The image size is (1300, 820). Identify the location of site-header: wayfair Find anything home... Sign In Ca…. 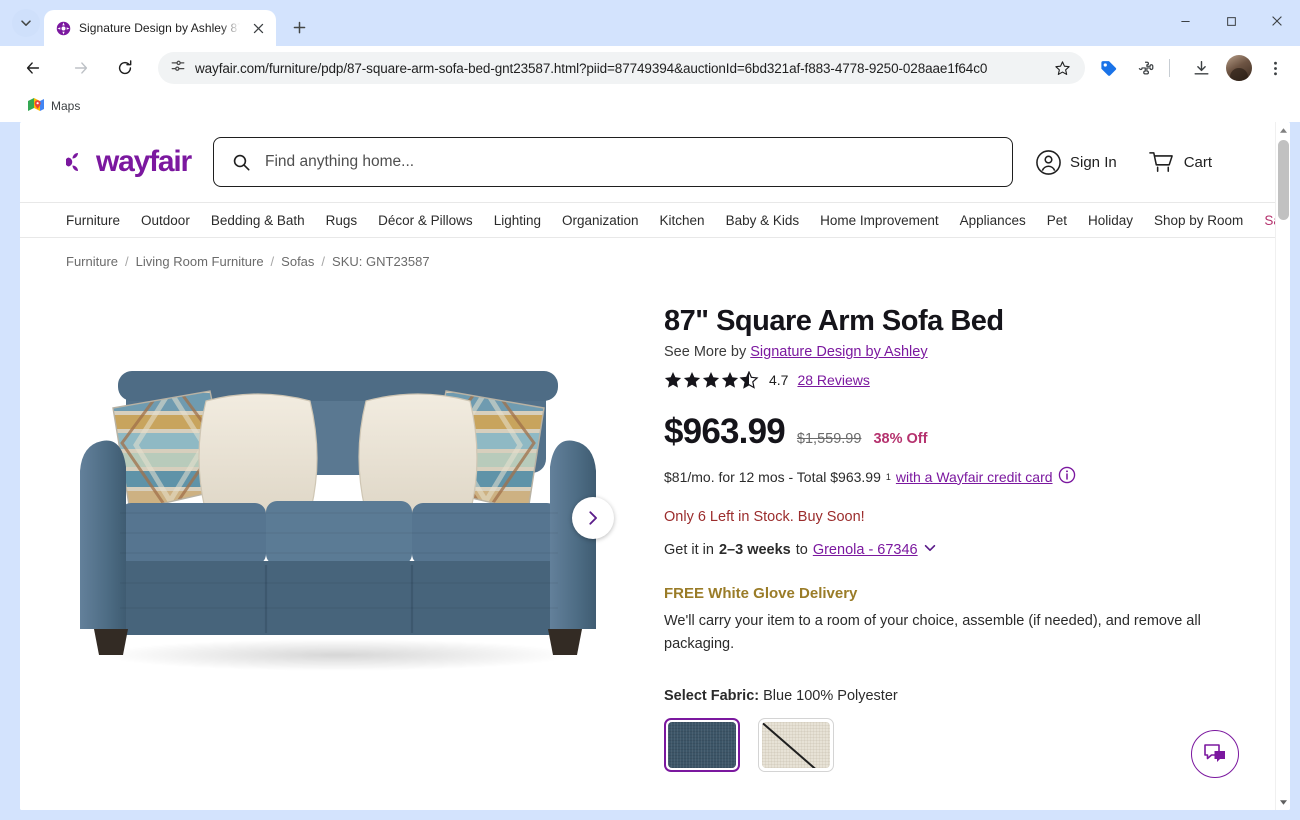
(647, 162).